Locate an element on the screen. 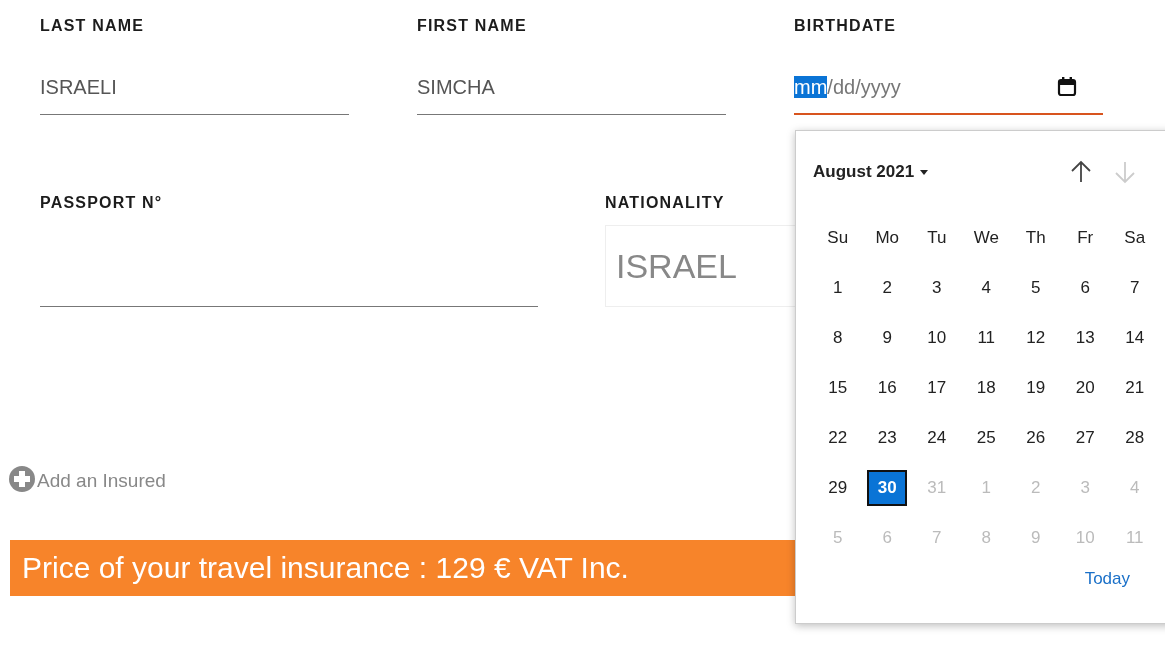 This screenshot has width=1165, height=656. calendar-day: 26 is located at coordinates (1035, 438).